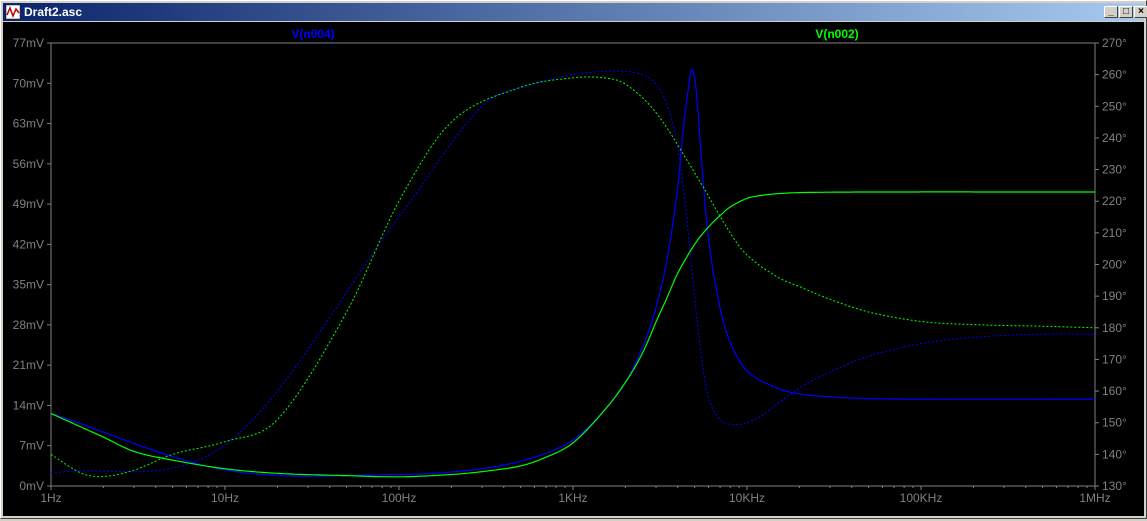  I want to click on left-tick-label: 42mV, so click(28, 244).